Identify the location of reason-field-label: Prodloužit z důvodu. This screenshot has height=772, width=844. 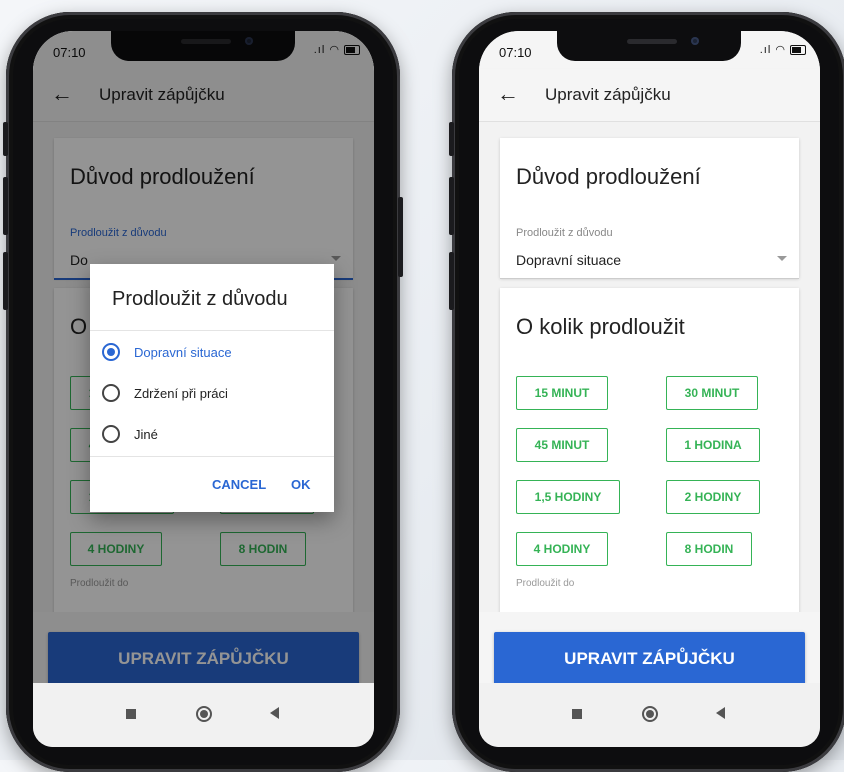
(564, 233).